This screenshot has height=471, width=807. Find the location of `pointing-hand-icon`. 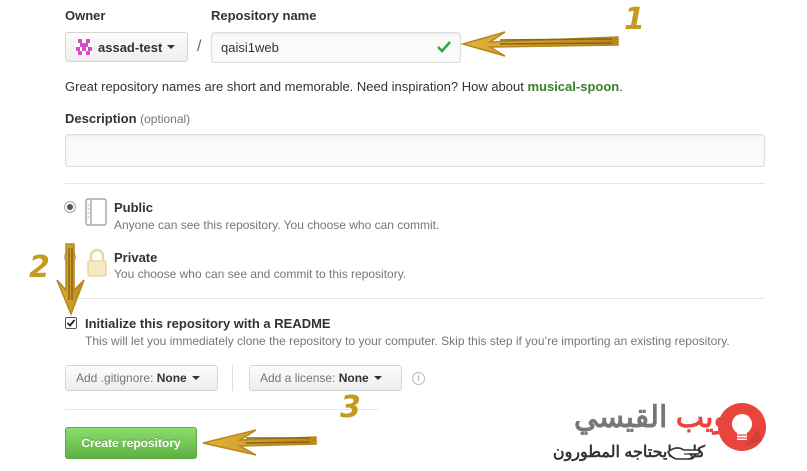

pointing-hand-icon is located at coordinates (684, 453).